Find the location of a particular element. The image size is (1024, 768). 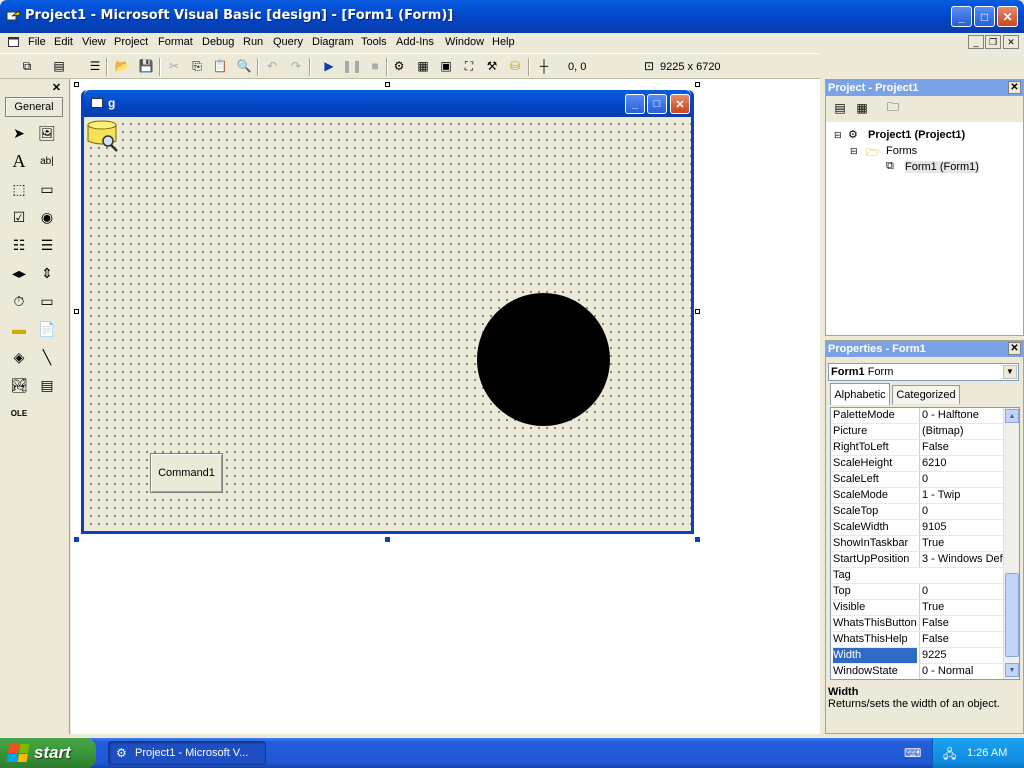

redo-icon: ↷ is located at coordinates (296, 66).